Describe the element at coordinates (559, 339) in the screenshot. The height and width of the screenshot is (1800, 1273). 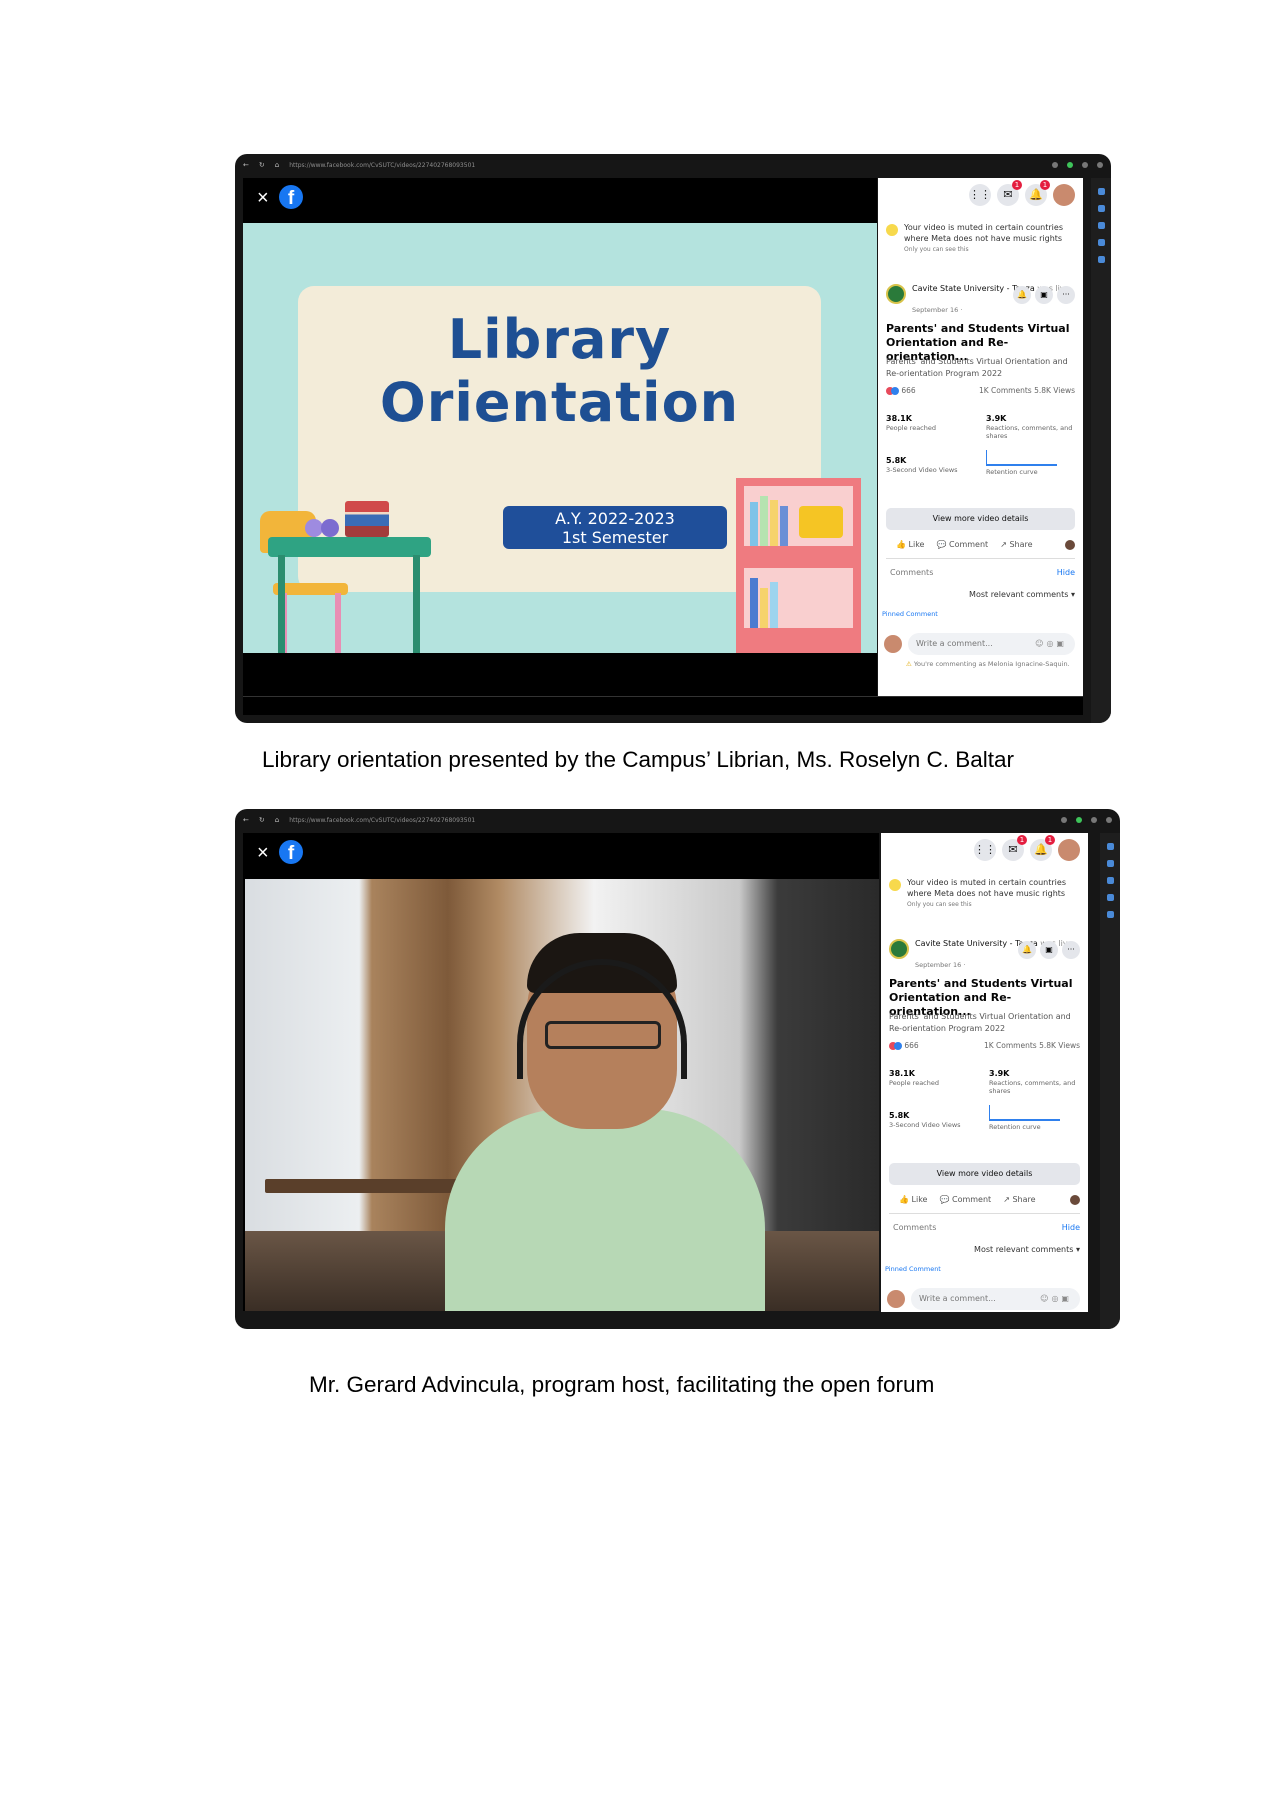
I see `slide-title-line1: Library` at that location.